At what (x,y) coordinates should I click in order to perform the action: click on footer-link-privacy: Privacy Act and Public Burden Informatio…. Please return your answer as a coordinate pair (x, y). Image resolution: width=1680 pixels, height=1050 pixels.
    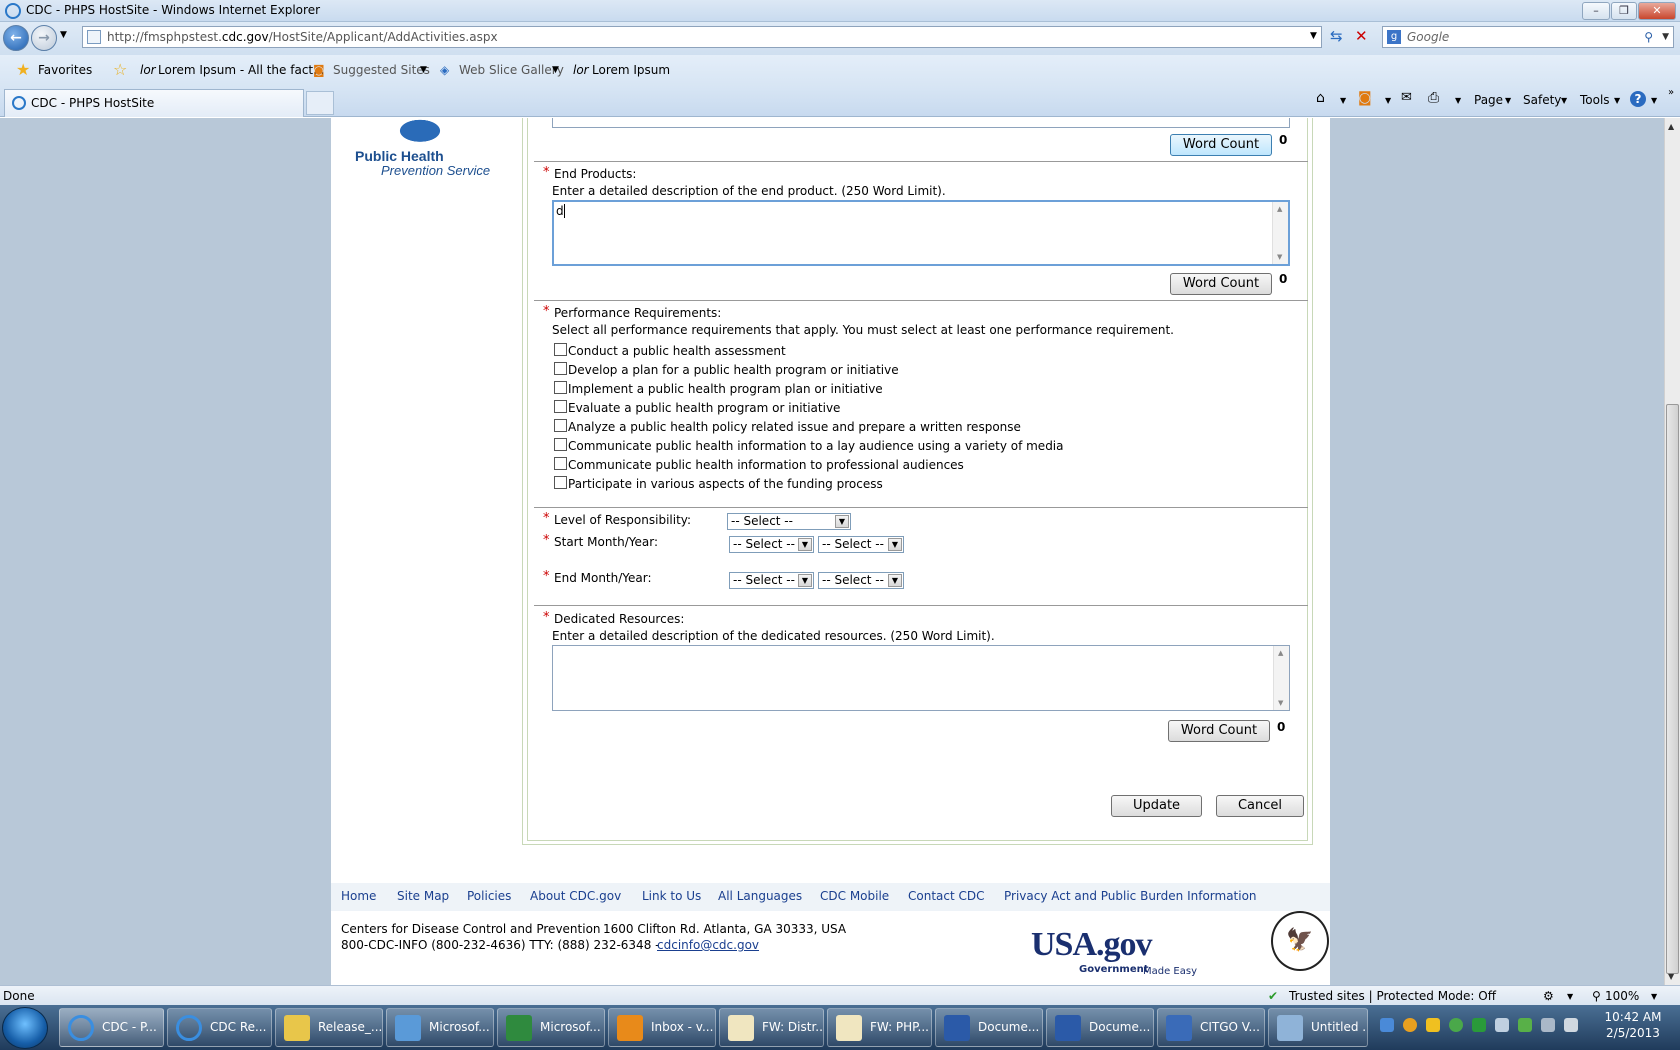
    Looking at the image, I should click on (1130, 896).